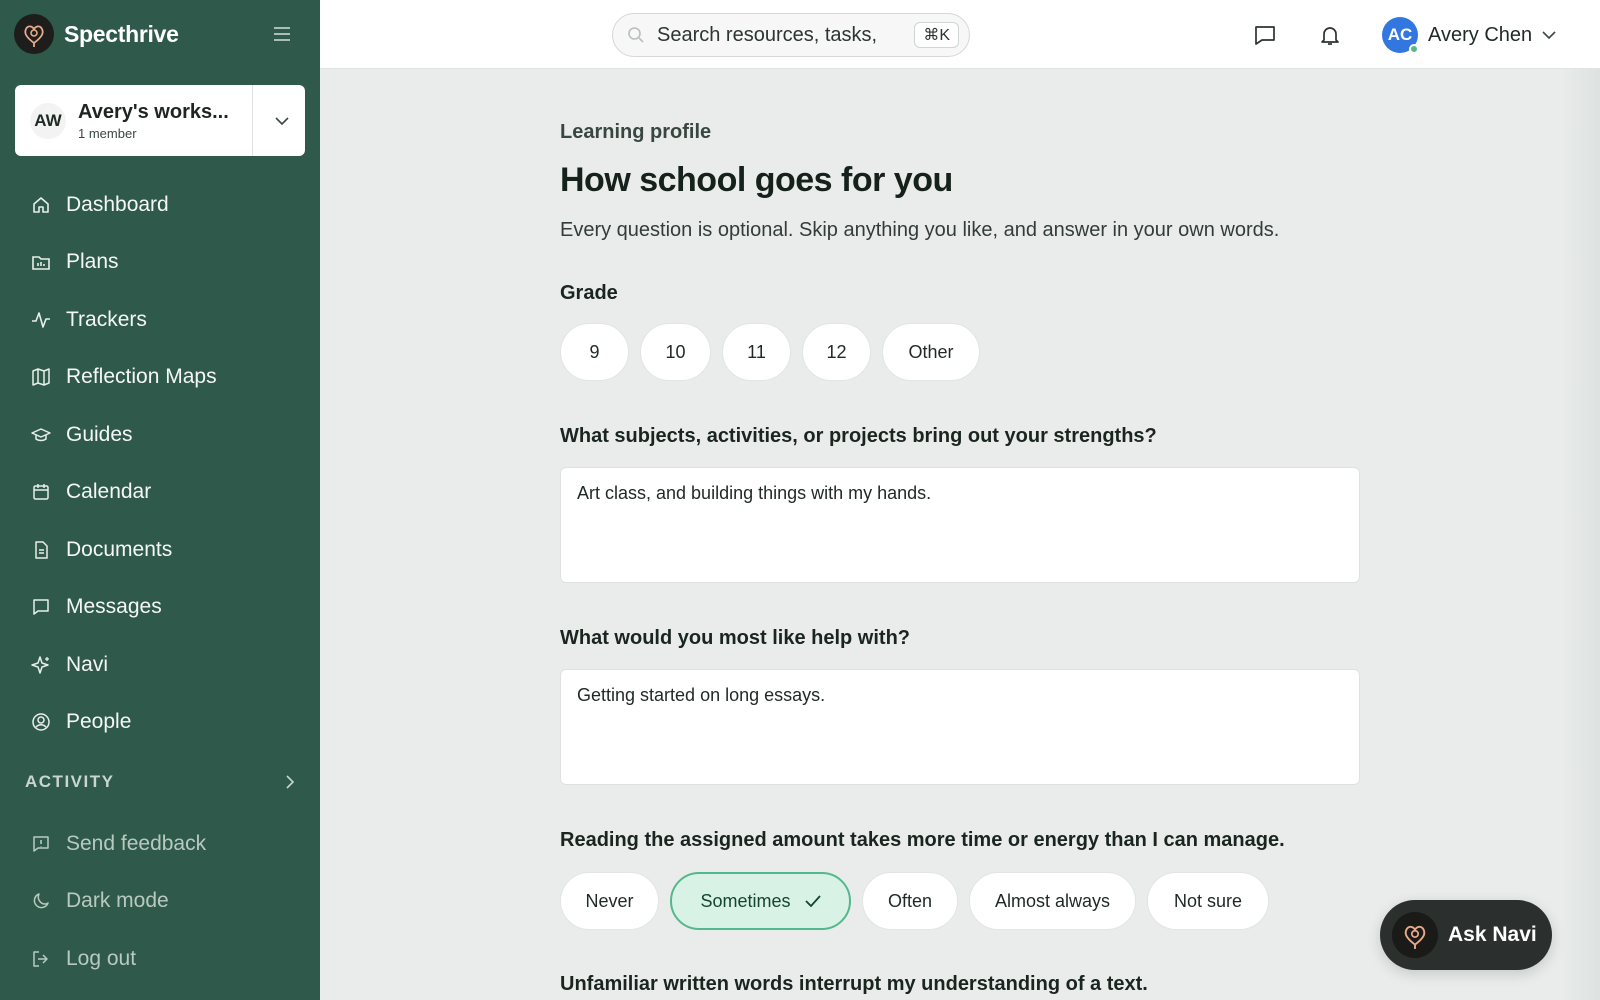 The image size is (1600, 1000). Describe the element at coordinates (812, 901) in the screenshot. I see `checkmark-icon` at that location.